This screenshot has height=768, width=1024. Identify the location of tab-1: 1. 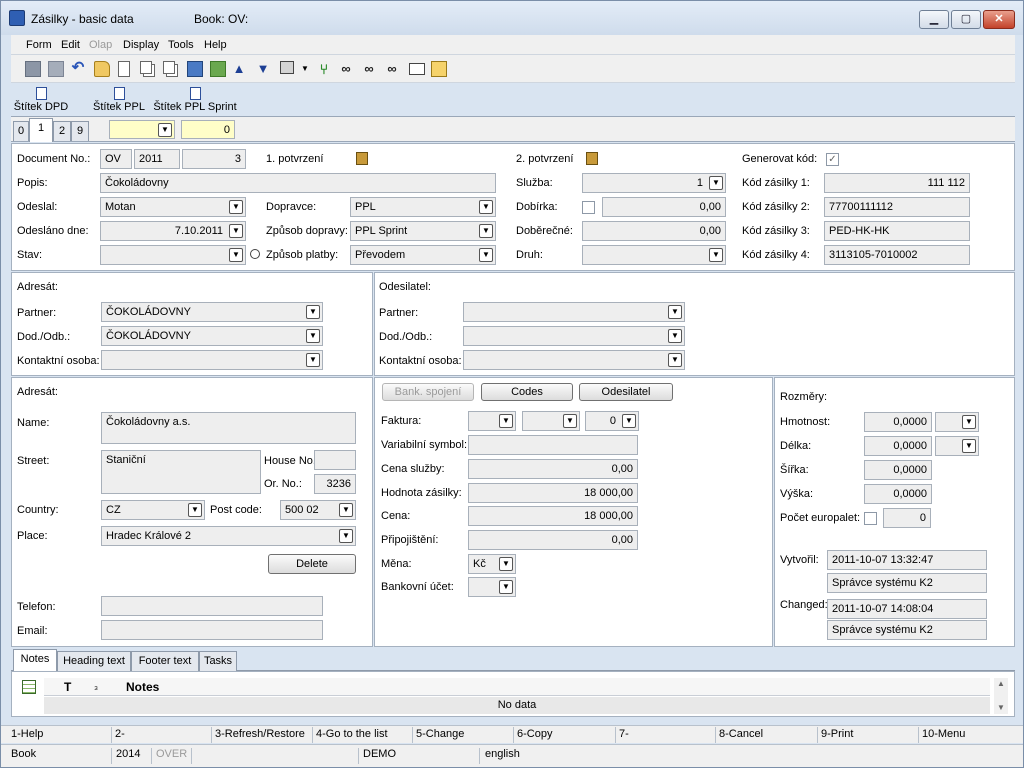
(41, 130).